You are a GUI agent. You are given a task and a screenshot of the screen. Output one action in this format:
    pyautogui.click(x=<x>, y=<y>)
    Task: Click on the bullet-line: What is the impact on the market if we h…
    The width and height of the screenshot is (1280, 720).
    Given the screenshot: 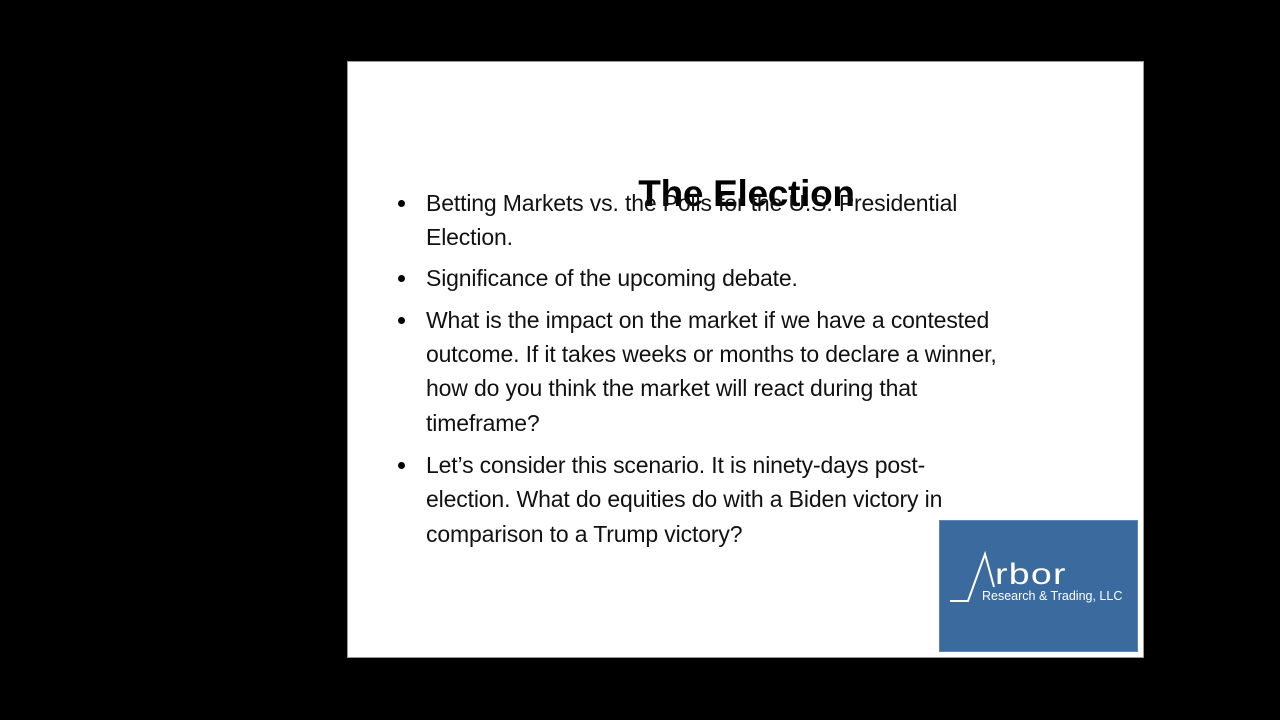 What is the action you would take?
    pyautogui.click(x=708, y=320)
    